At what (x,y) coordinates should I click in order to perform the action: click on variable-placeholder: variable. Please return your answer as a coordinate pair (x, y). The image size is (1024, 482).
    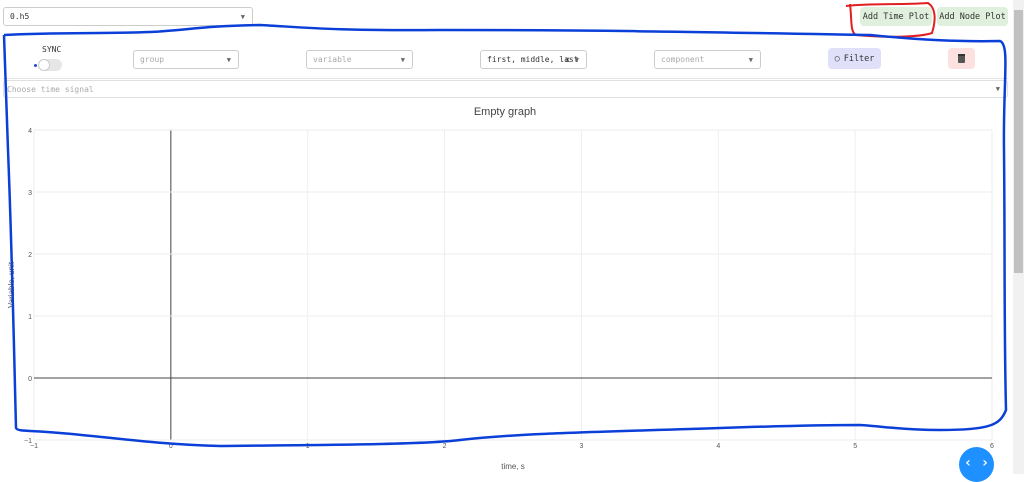
    Looking at the image, I should click on (332, 59).